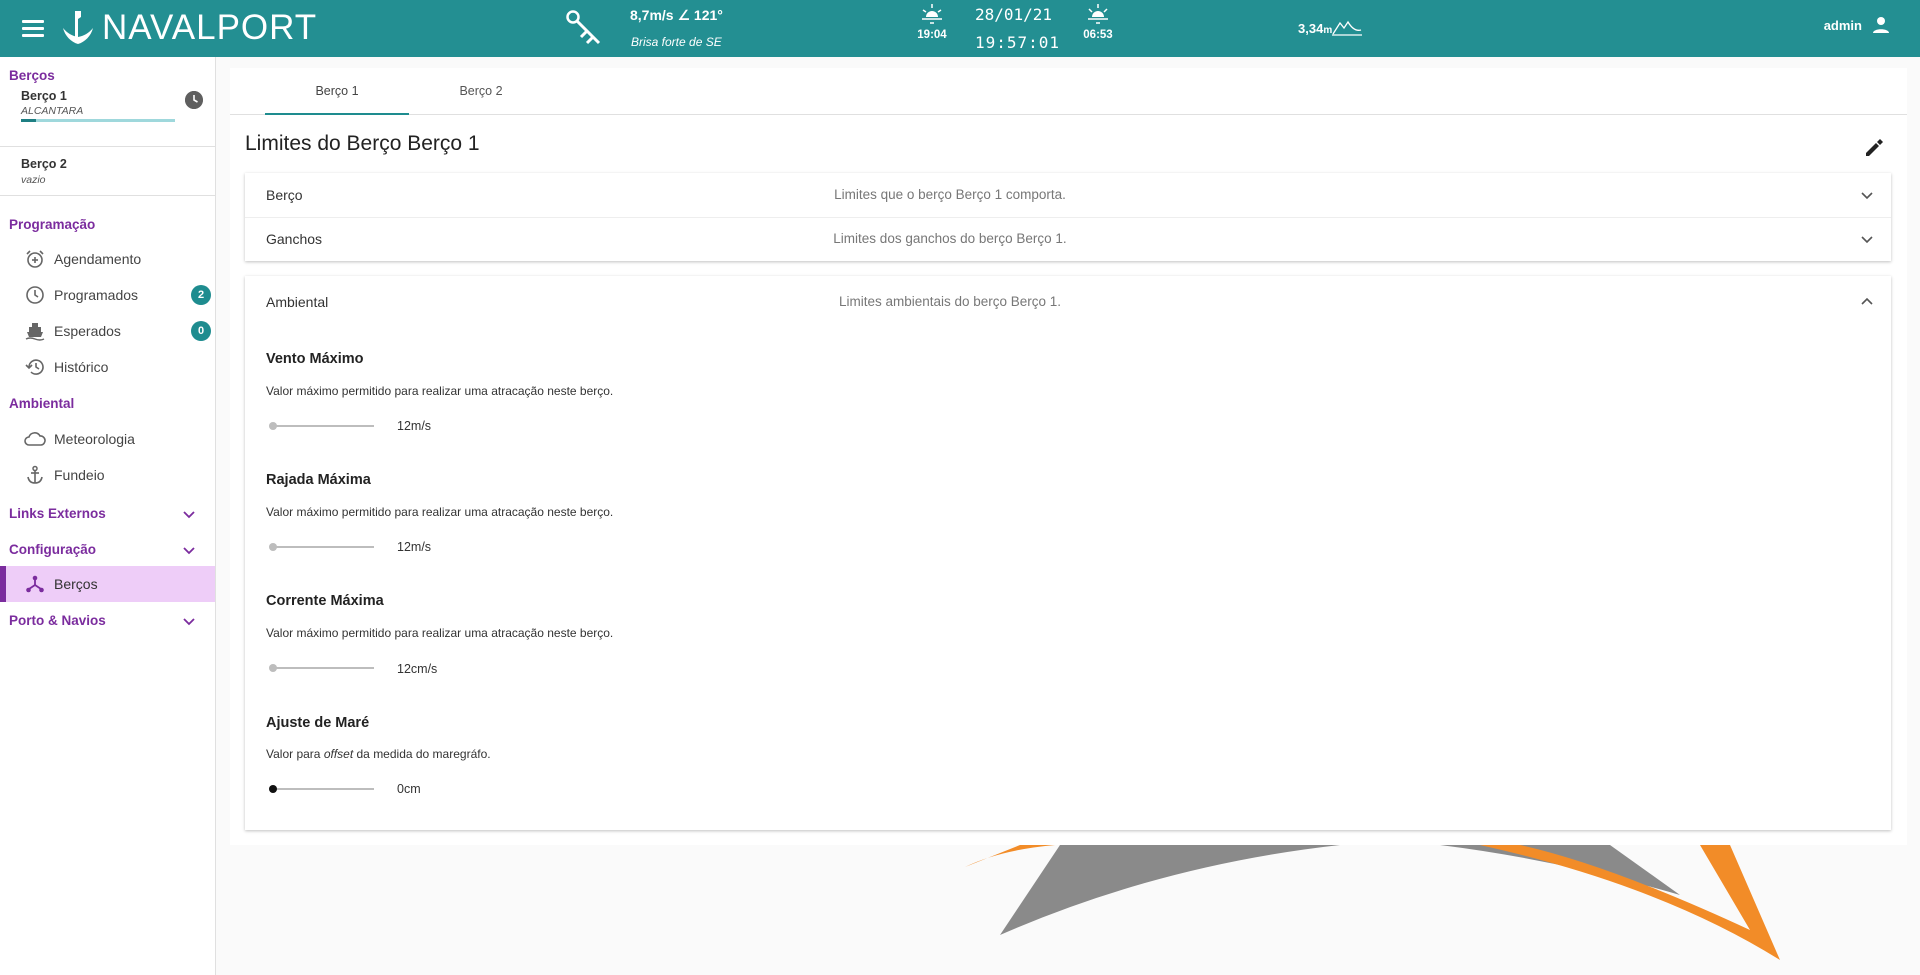  I want to click on ajuste-mare-slider, so click(322, 789).